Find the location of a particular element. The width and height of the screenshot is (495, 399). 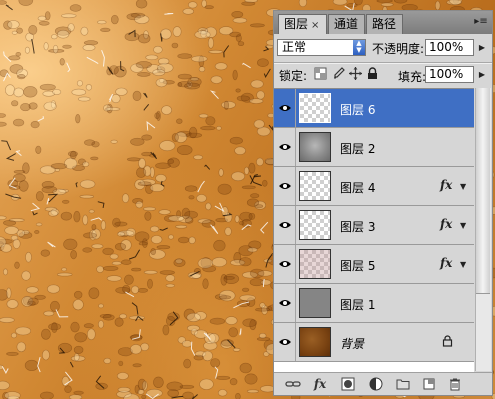

fx-footer-label: fx is located at coordinates (320, 384).